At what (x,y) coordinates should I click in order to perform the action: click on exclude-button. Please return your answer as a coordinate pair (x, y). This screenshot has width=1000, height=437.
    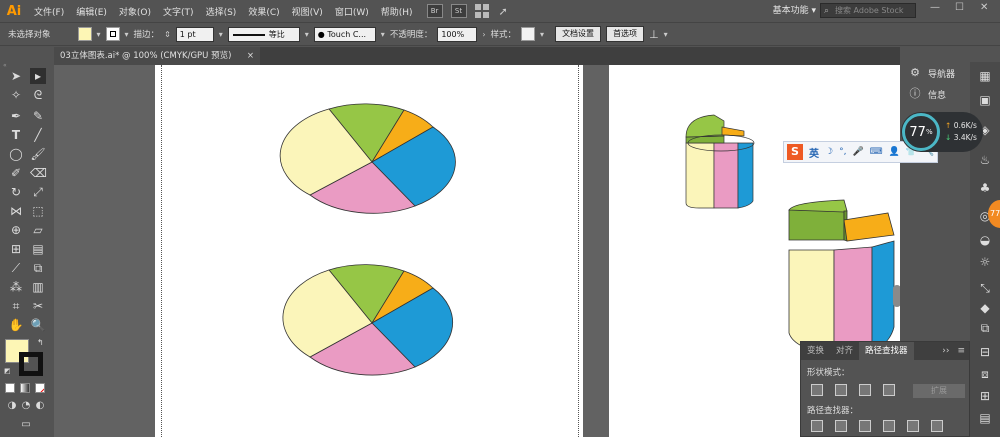
    Looking at the image, I should click on (889, 390).